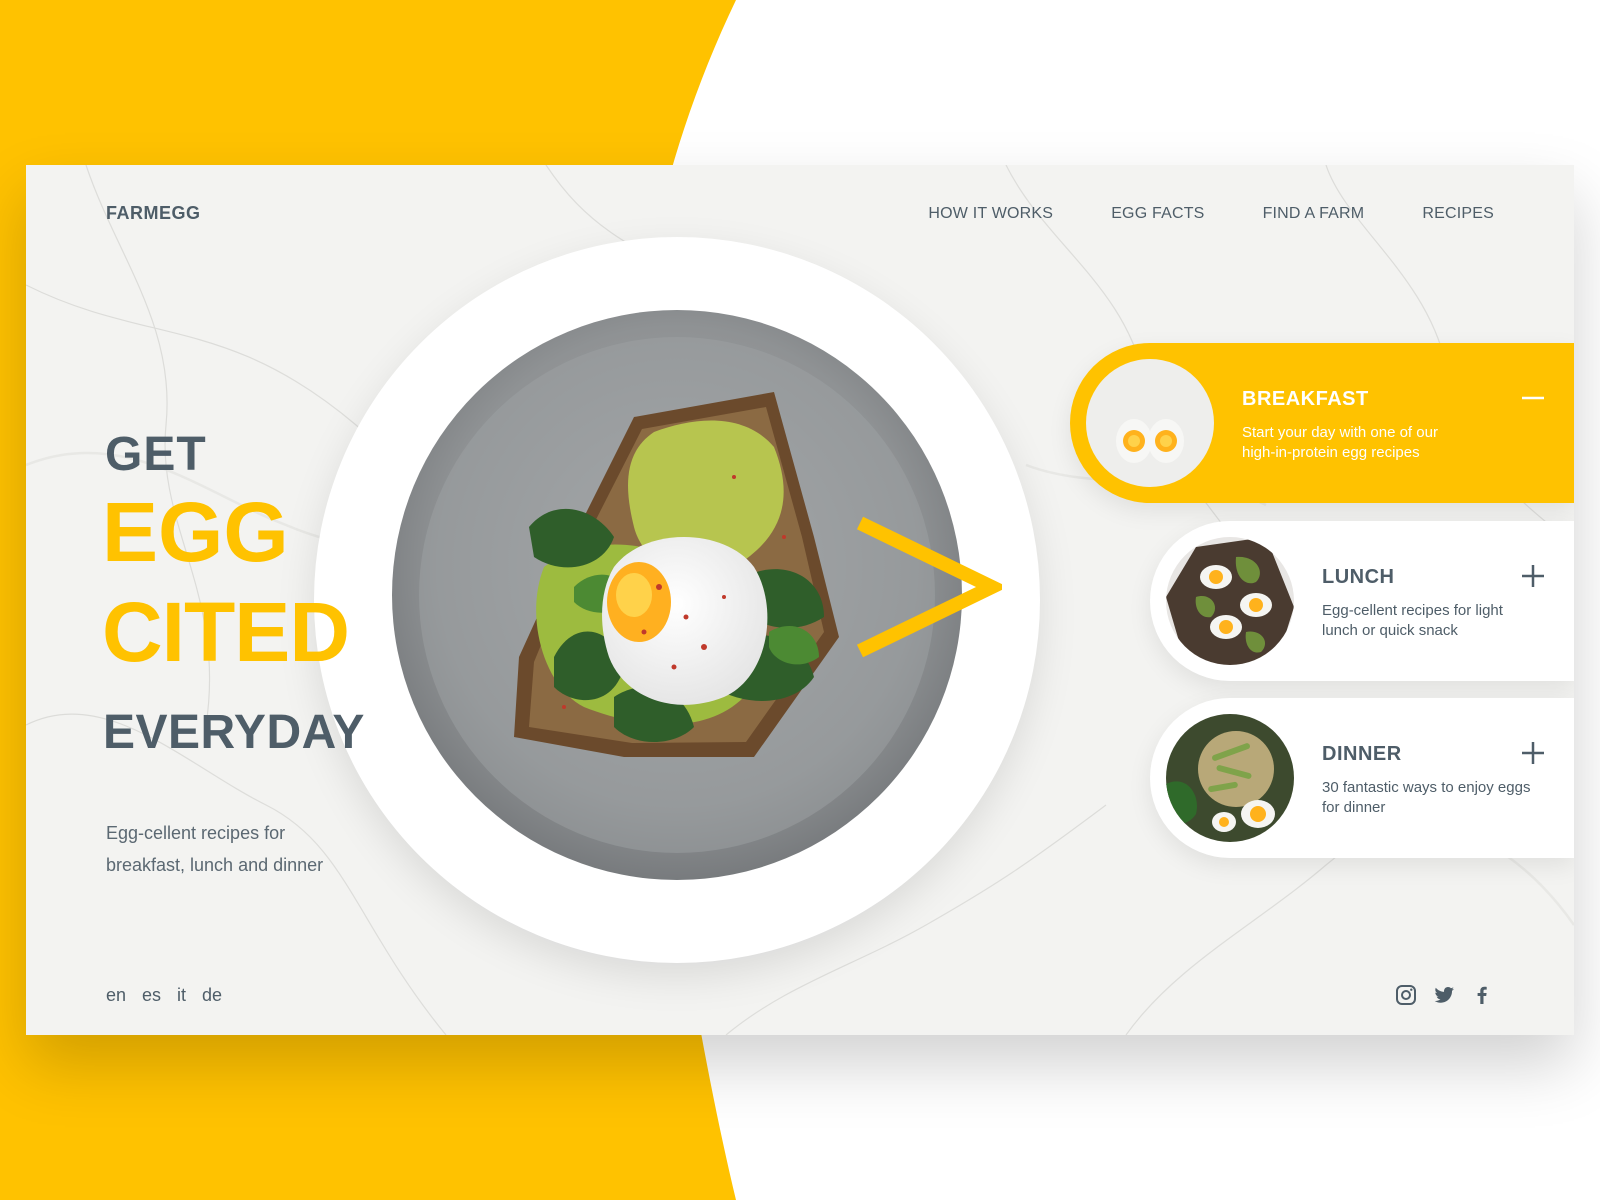 Image resolution: width=1600 pixels, height=1200 pixels. What do you see at coordinates (1157, 214) in the screenshot?
I see `nav-egg-facts: EGG FACTS` at bounding box center [1157, 214].